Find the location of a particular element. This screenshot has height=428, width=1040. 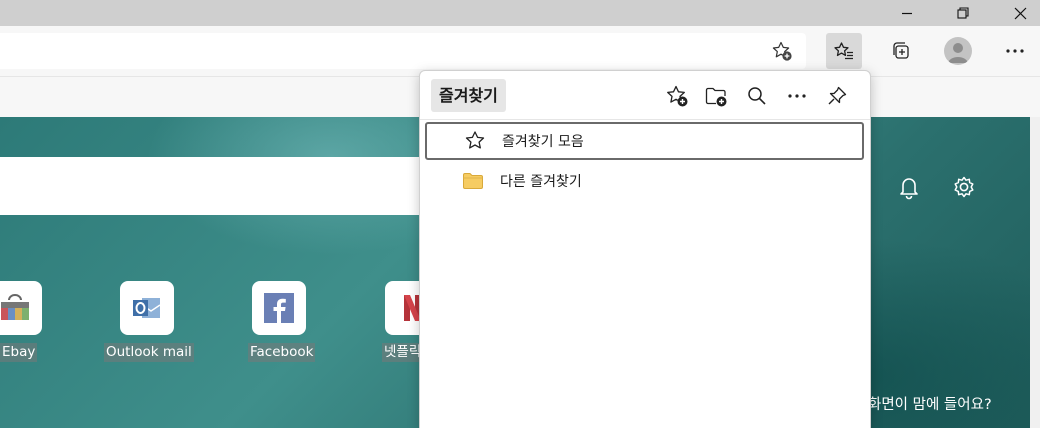

folder-add-icon is located at coordinates (716, 97).